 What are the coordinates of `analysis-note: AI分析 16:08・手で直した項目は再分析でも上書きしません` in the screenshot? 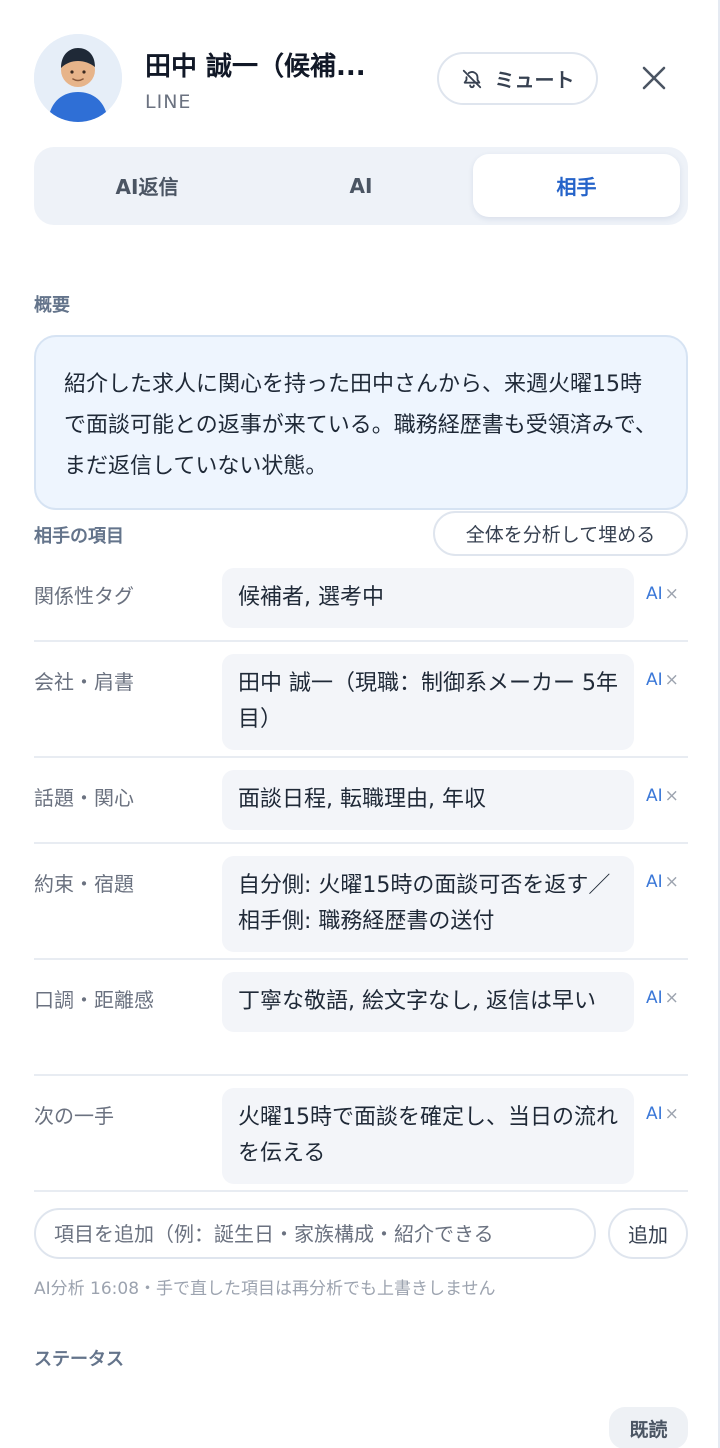 It's located at (265, 1289).